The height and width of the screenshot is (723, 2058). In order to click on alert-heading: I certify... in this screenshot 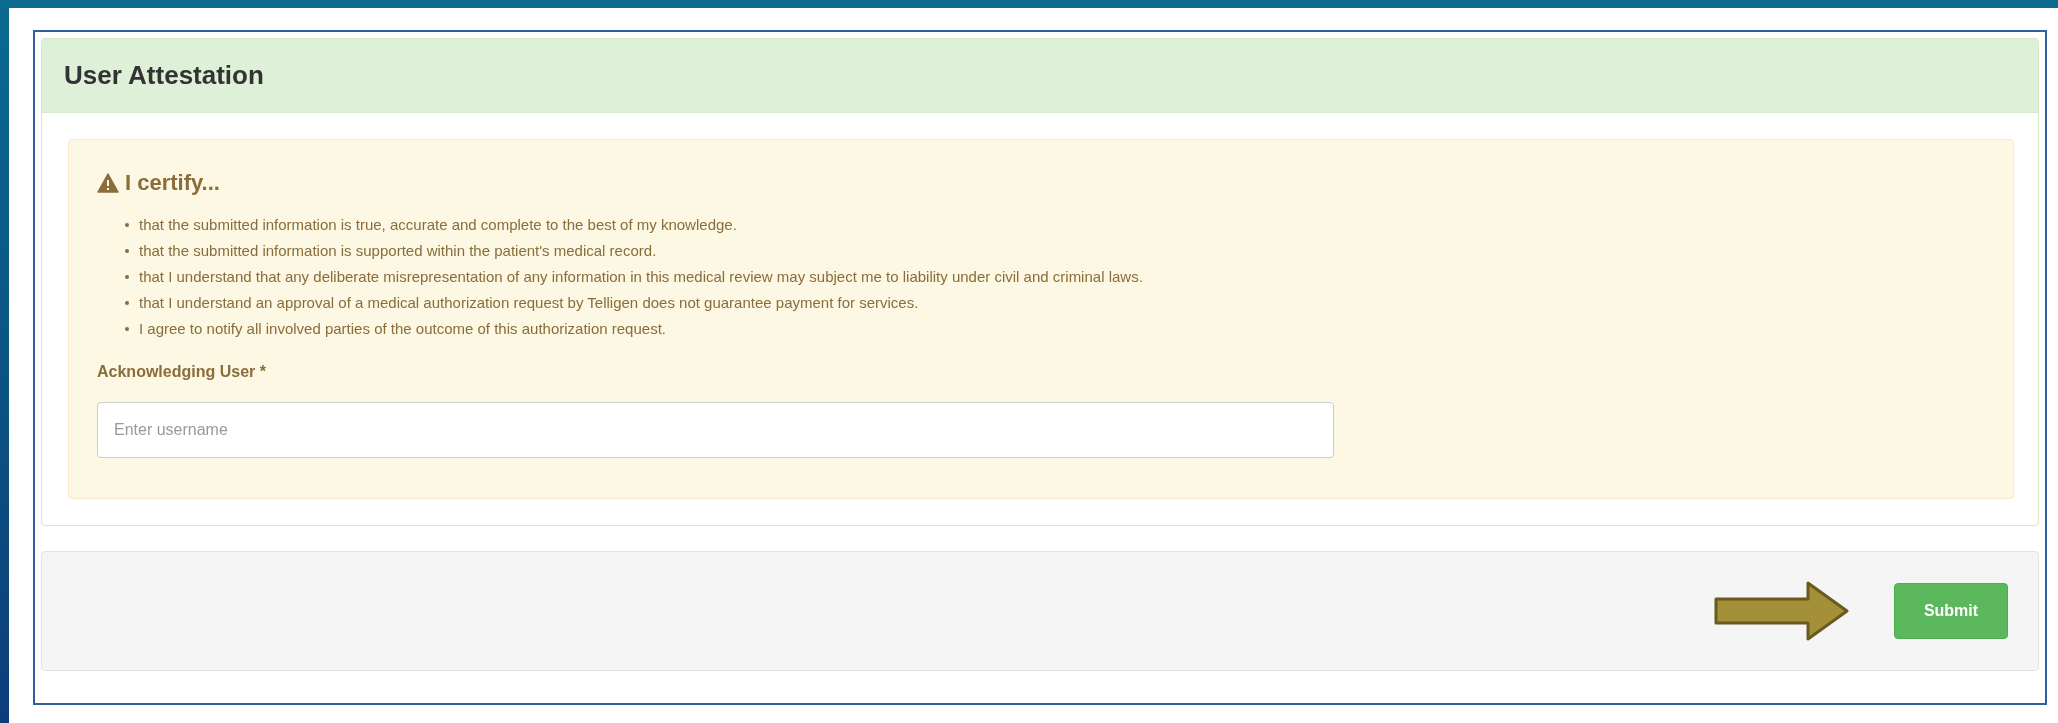, I will do `click(172, 183)`.